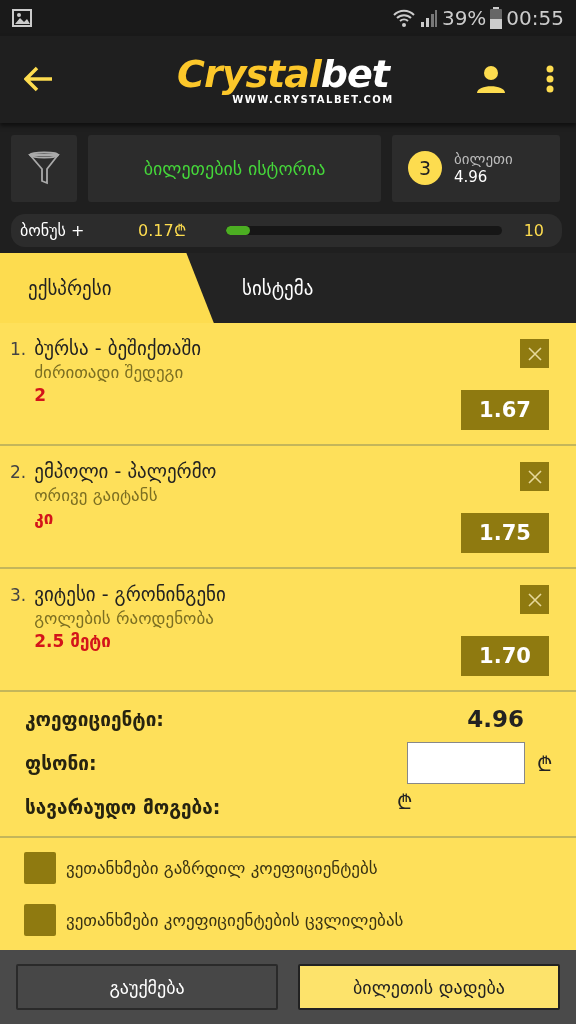 This screenshot has width=576, height=1024. Describe the element at coordinates (130, 594) in the screenshot. I see `match-name: ვიტესი - გრონინგენი` at that location.